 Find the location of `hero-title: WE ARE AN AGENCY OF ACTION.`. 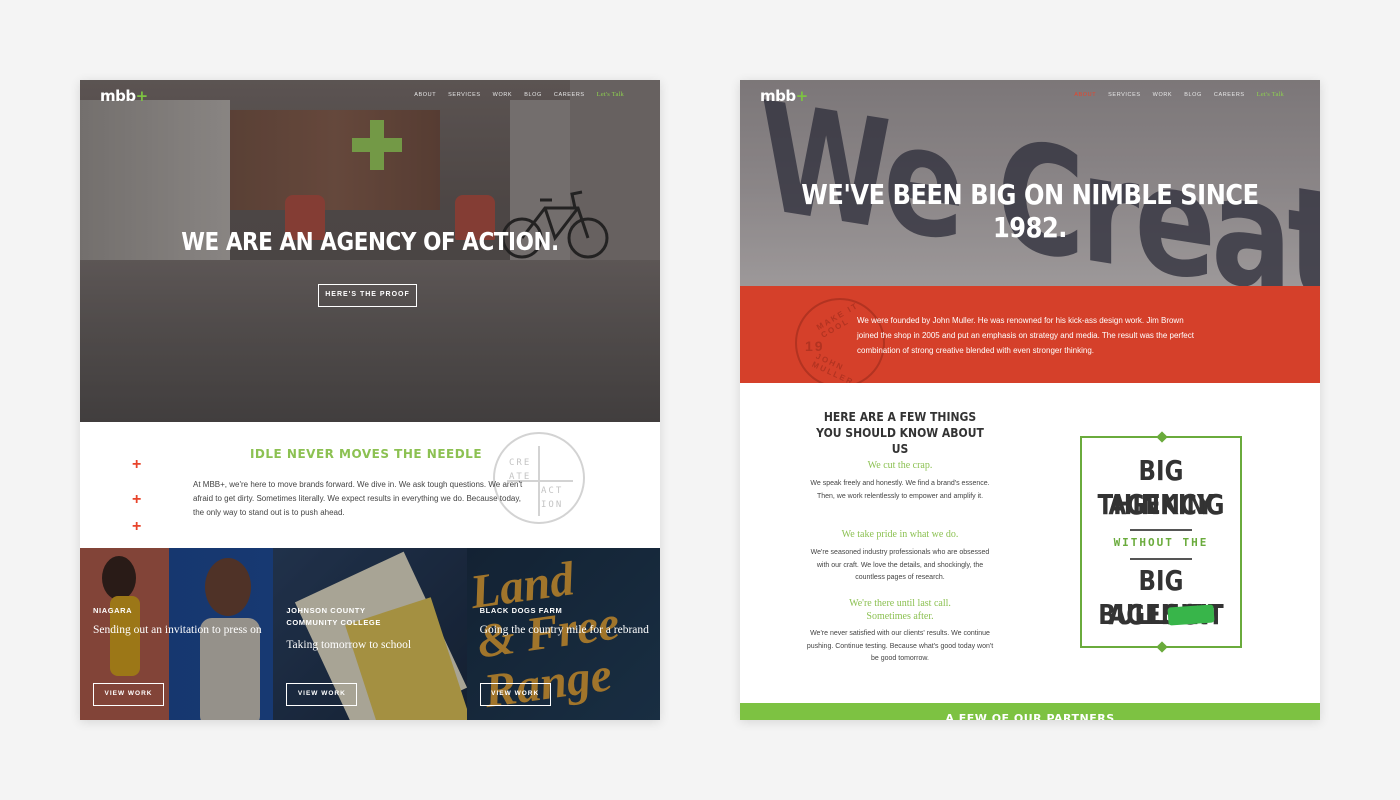

hero-title: WE ARE AN AGENCY OF ACTION. is located at coordinates (370, 241).